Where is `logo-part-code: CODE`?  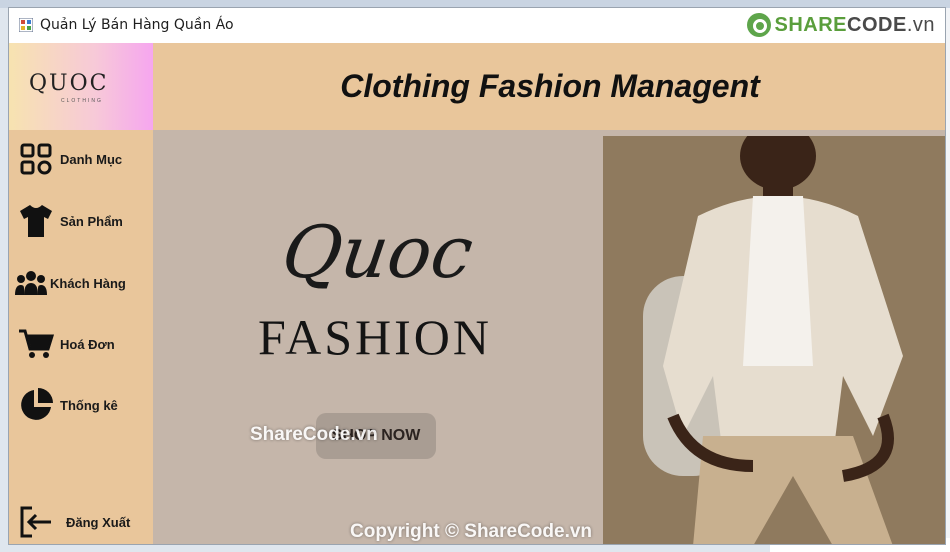
logo-part-code: CODE is located at coordinates (877, 24).